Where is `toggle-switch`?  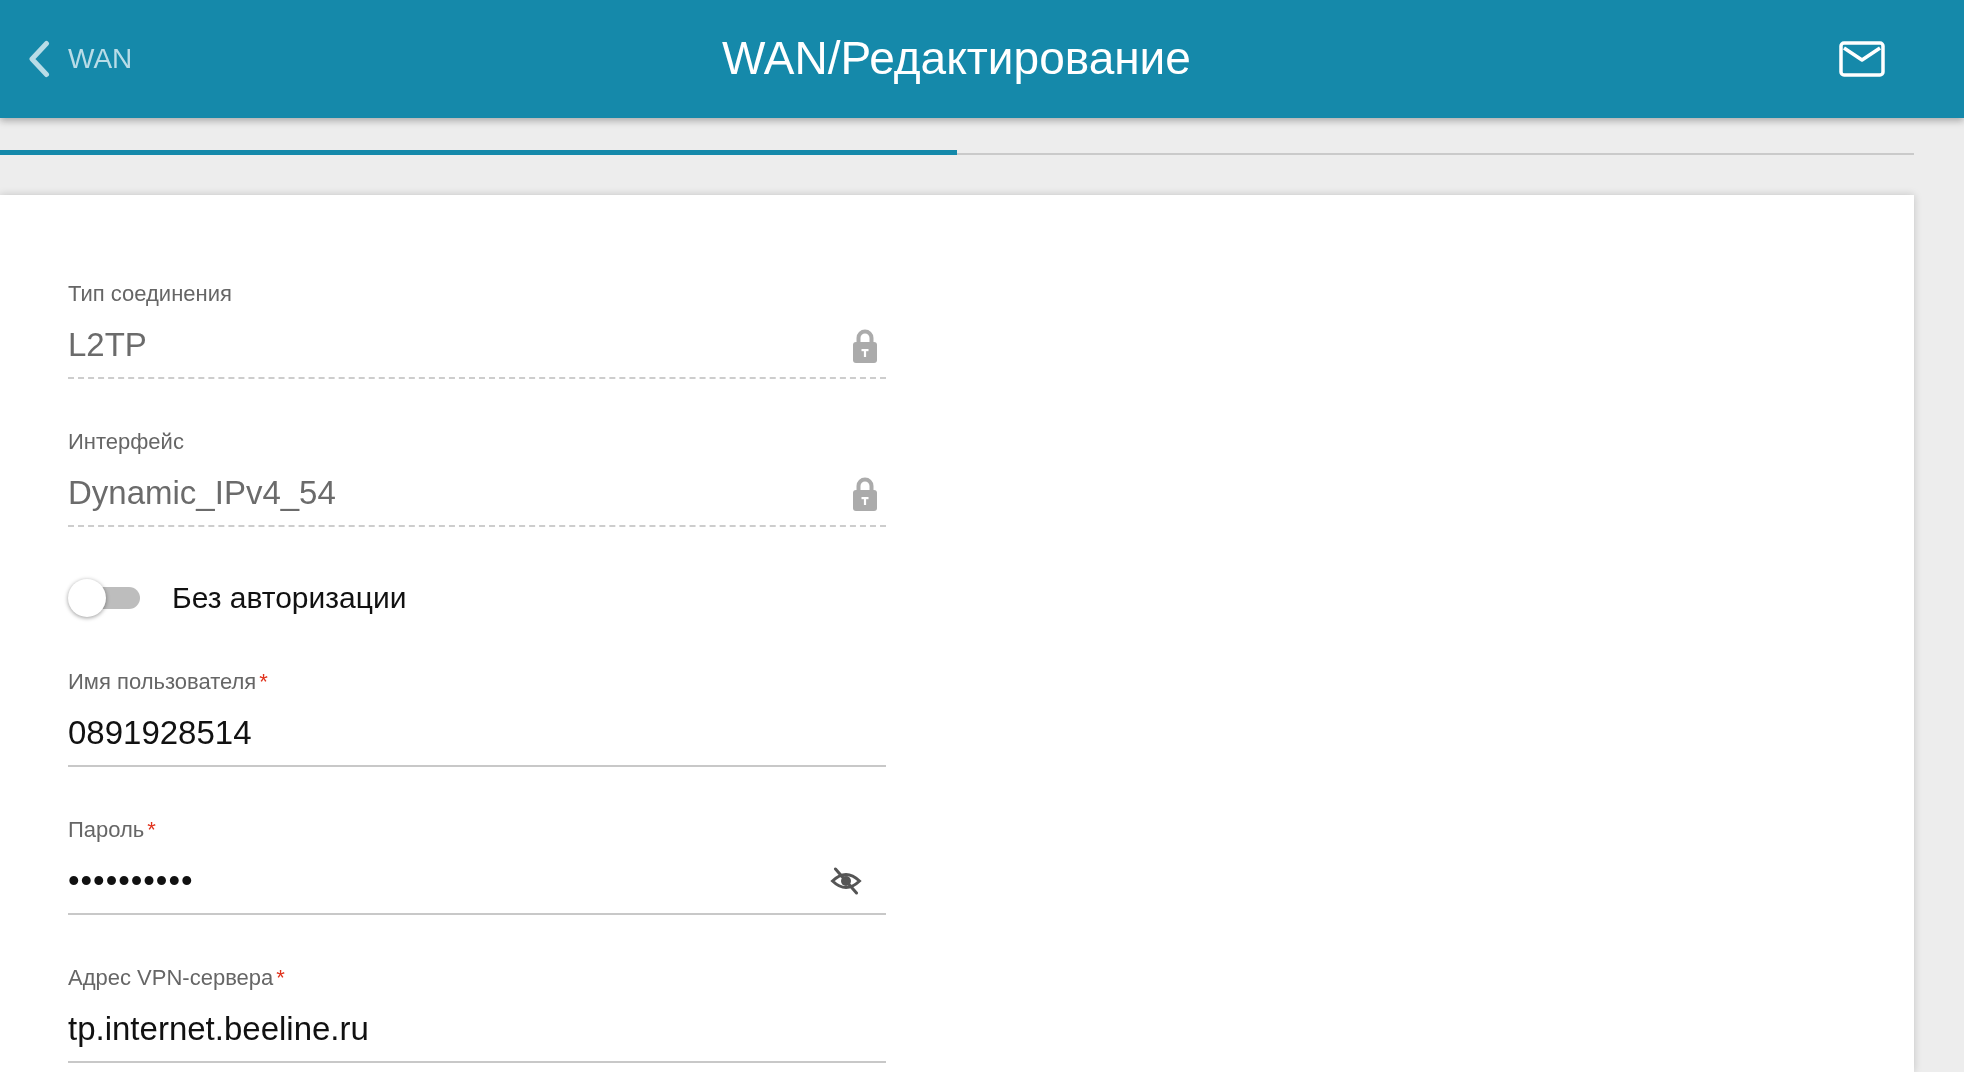 toggle-switch is located at coordinates (104, 598).